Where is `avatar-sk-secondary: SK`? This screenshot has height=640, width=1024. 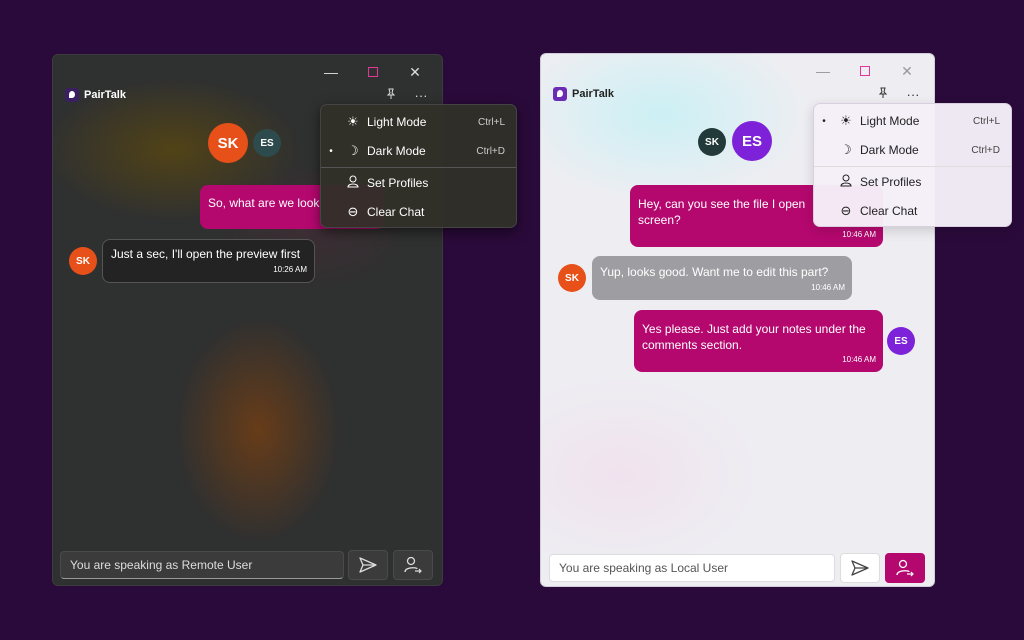
avatar-sk-secondary: SK is located at coordinates (712, 142).